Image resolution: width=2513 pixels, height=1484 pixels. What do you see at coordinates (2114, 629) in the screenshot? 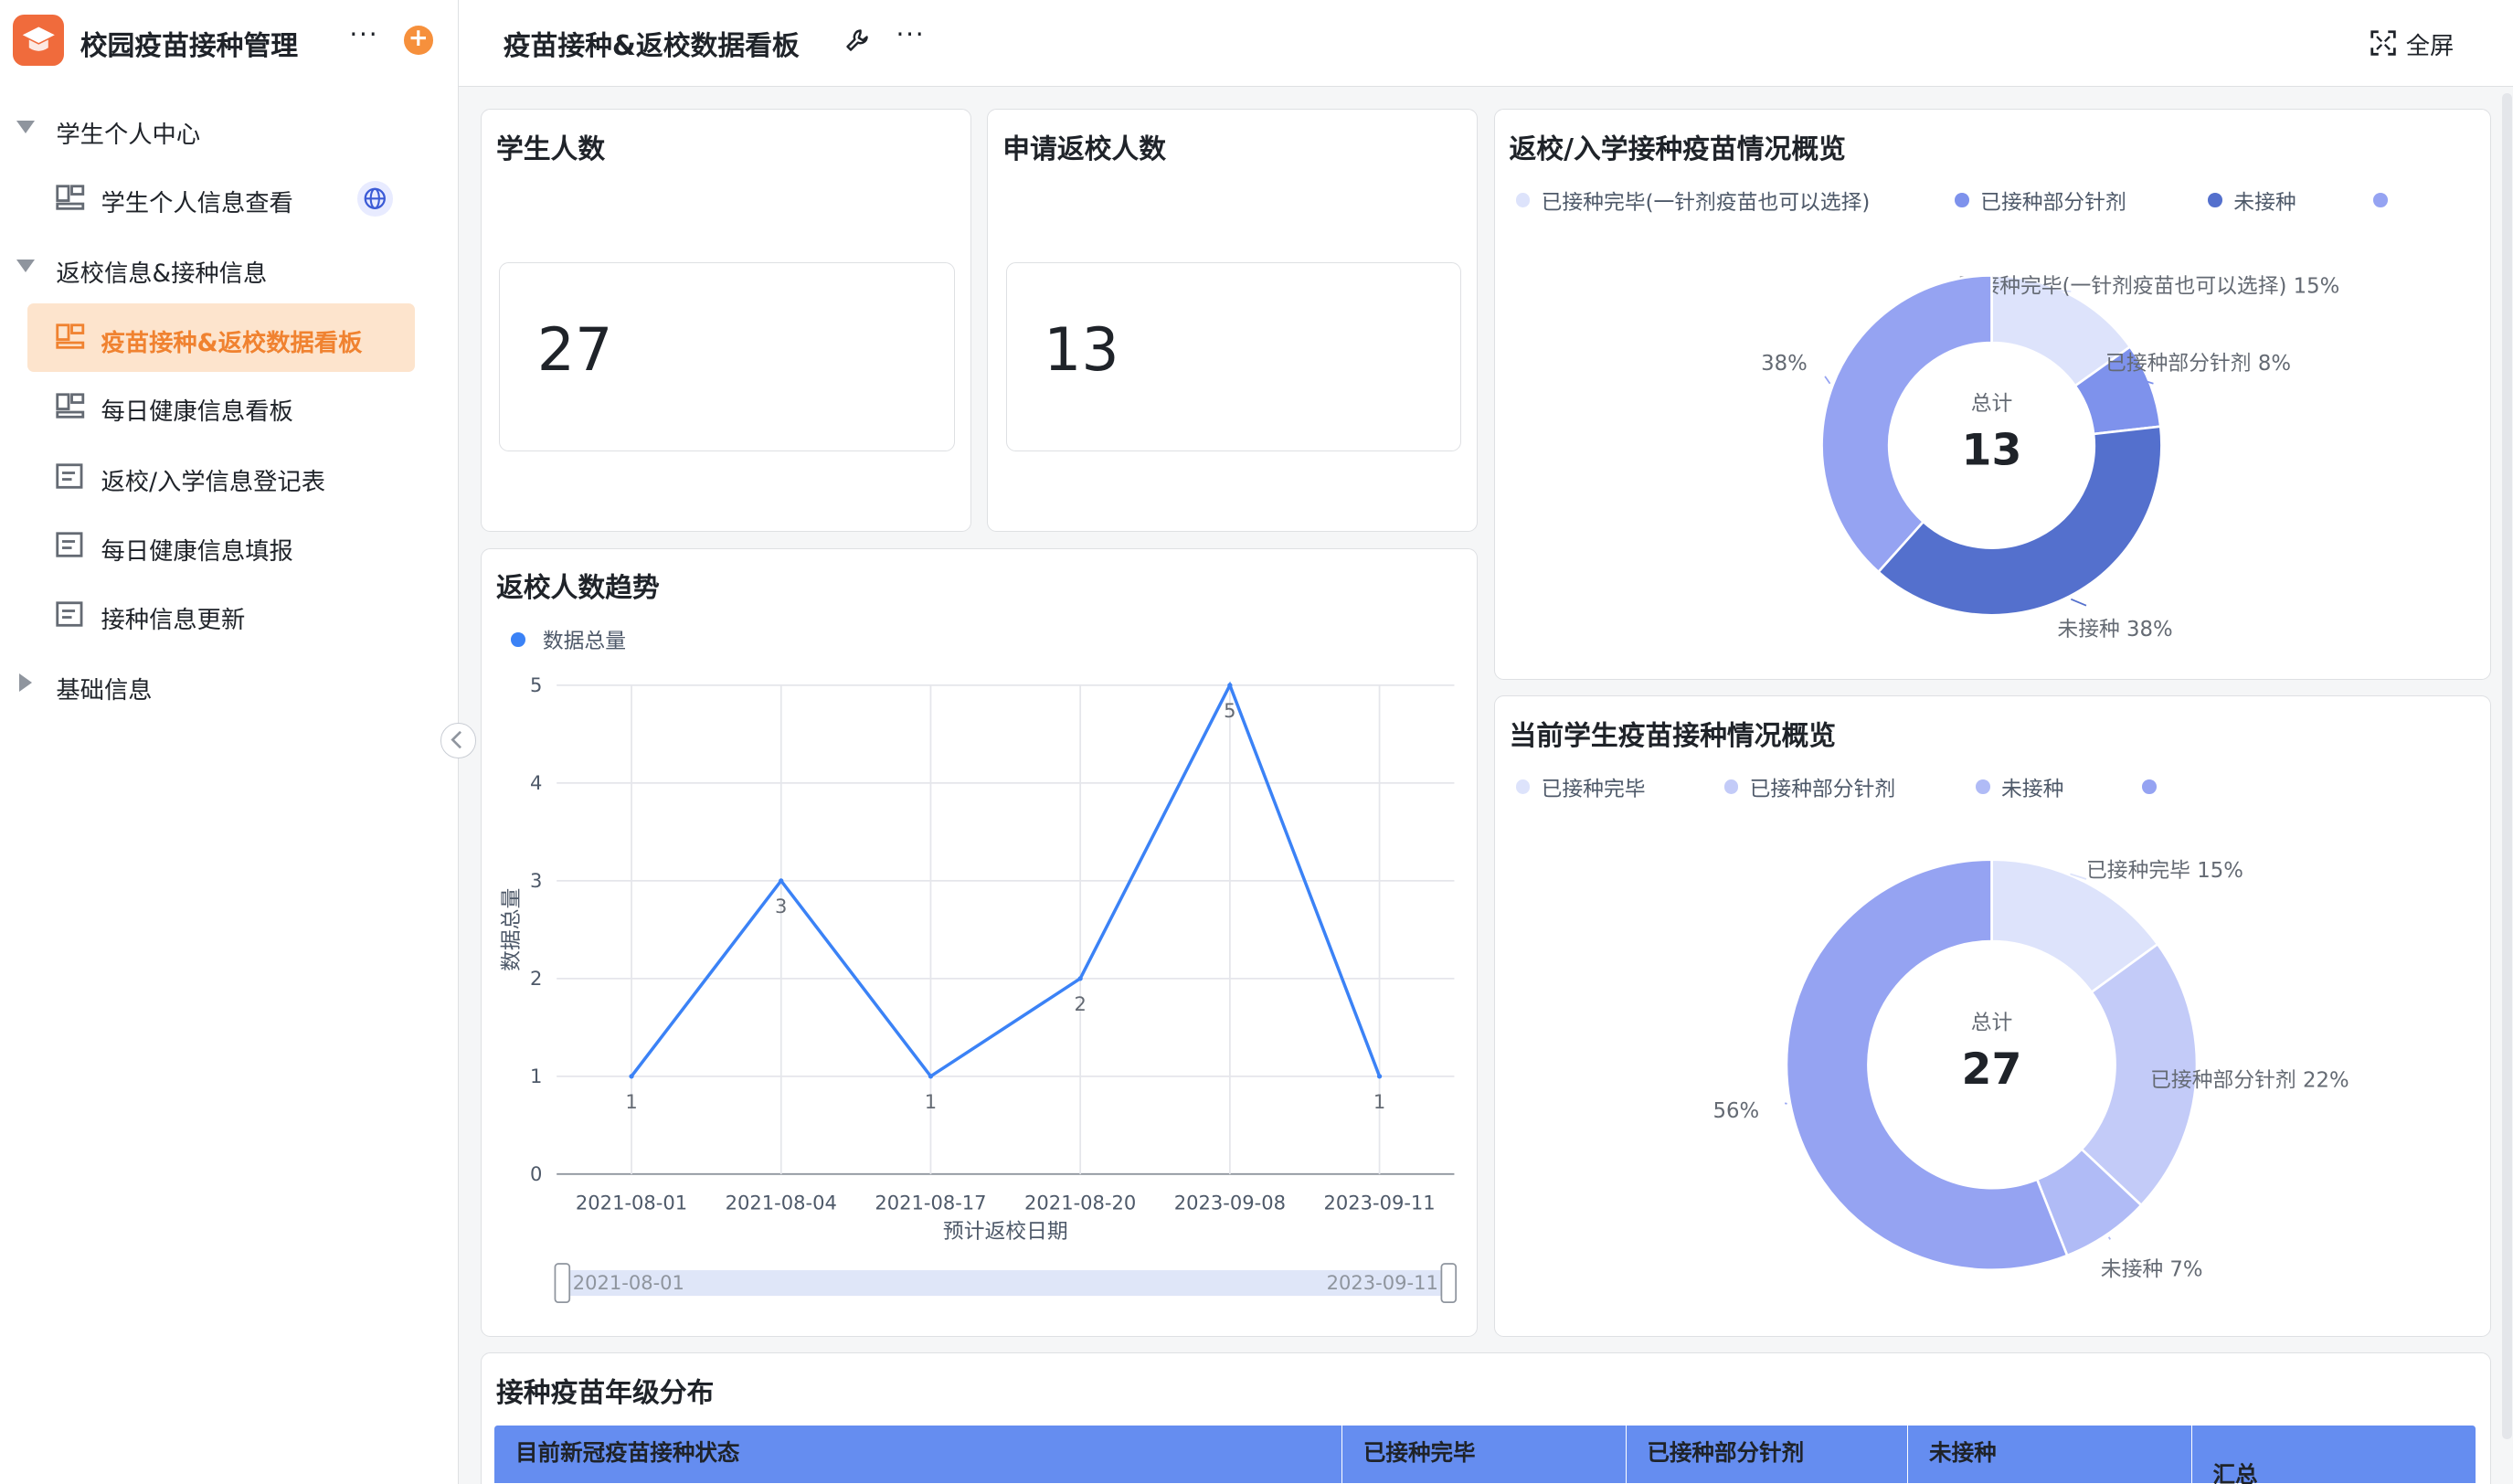
I see `slice-label: 未接种 38%` at bounding box center [2114, 629].